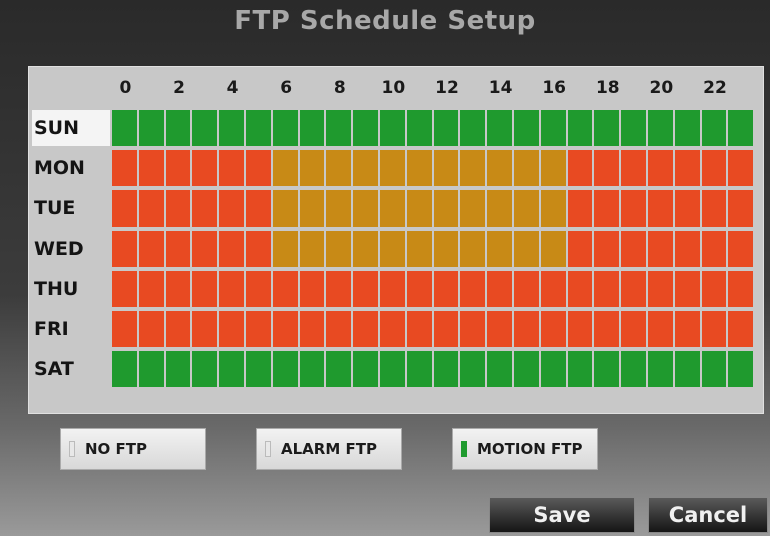  I want to click on day-label-mon: MON, so click(71, 168).